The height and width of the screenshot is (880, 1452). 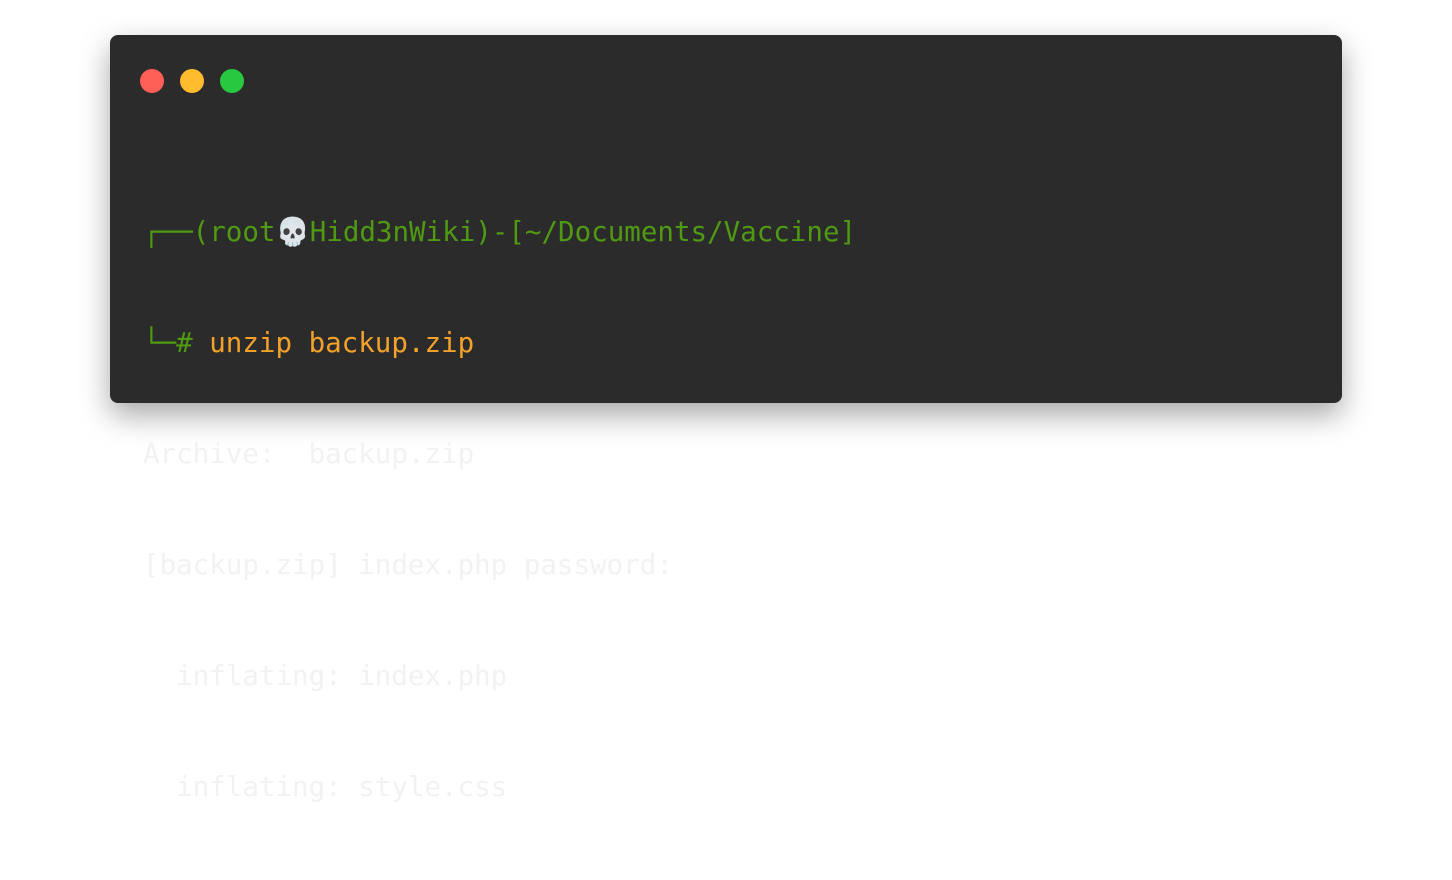 I want to click on command-line: └─# unzip backup.zip, so click(x=499, y=343).